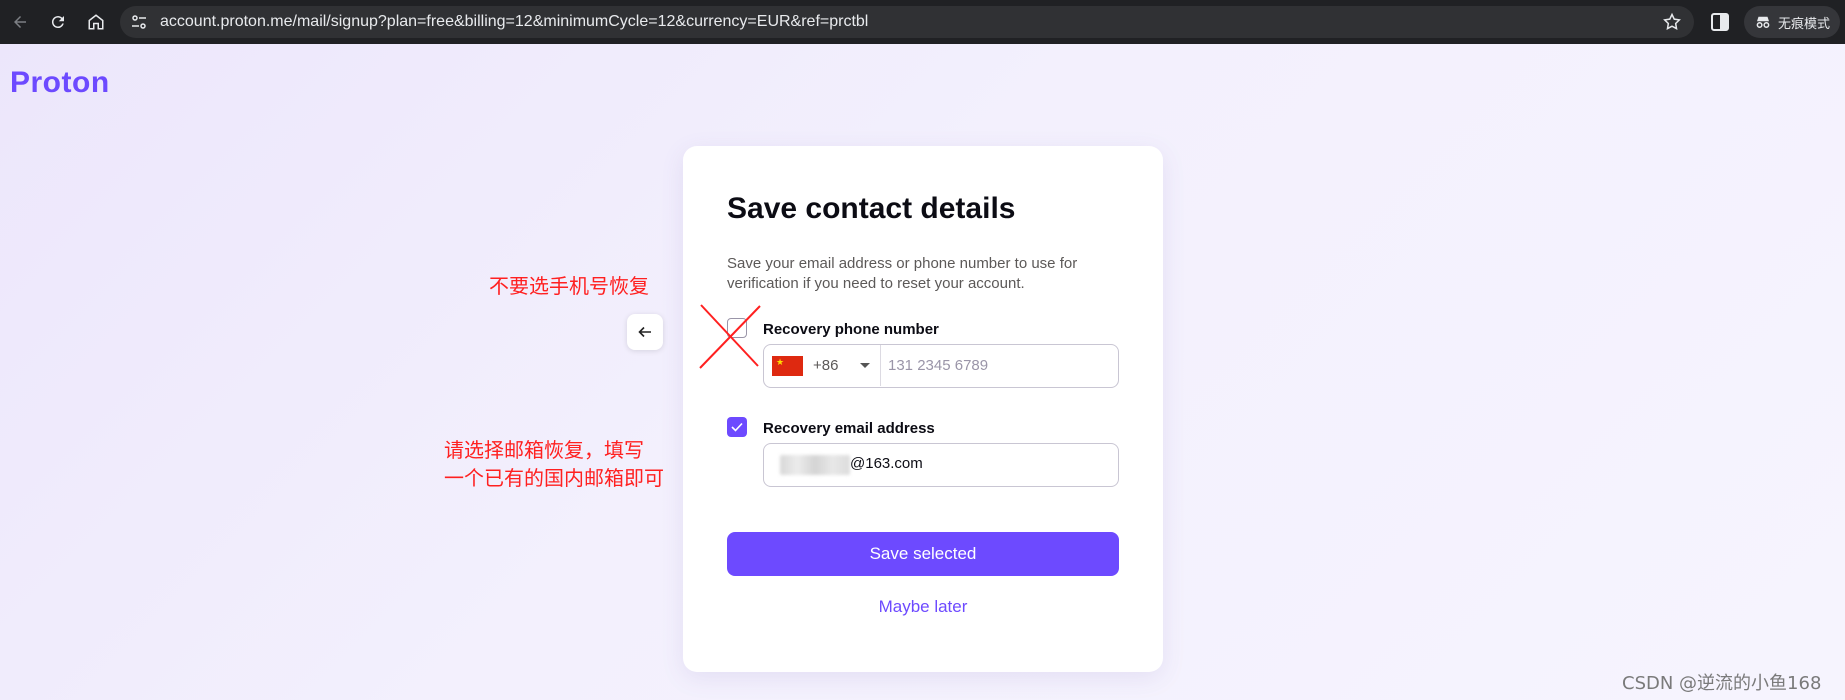  What do you see at coordinates (139, 22) in the screenshot?
I see `site-info-icon` at bounding box center [139, 22].